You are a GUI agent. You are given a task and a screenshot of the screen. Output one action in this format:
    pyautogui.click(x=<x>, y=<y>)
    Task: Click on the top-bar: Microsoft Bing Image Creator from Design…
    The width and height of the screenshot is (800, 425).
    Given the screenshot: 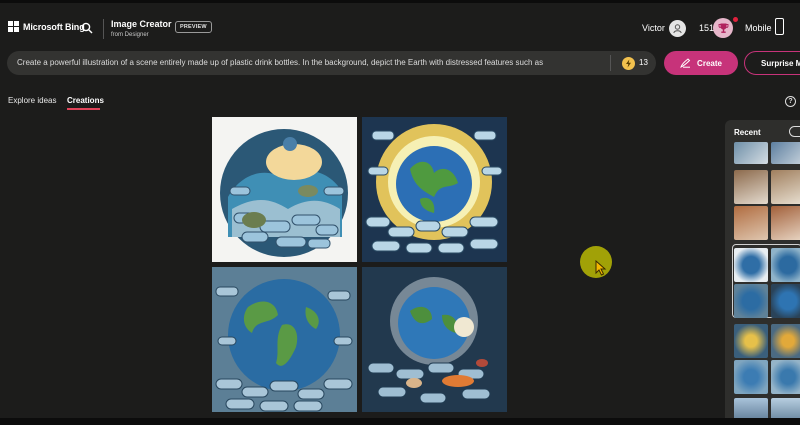 What is the action you would take?
    pyautogui.click(x=400, y=25)
    